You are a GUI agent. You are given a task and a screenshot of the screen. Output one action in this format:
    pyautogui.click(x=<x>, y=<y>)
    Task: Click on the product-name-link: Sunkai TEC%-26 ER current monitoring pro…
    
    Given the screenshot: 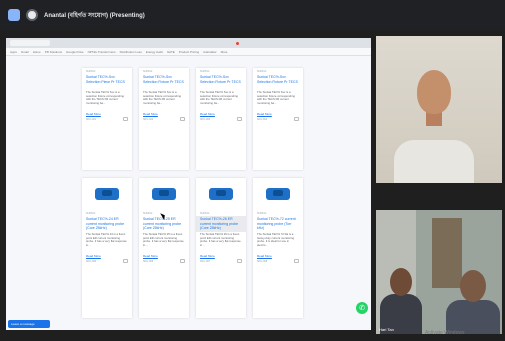 What is the action you would take?
    pyautogui.click(x=221, y=224)
    